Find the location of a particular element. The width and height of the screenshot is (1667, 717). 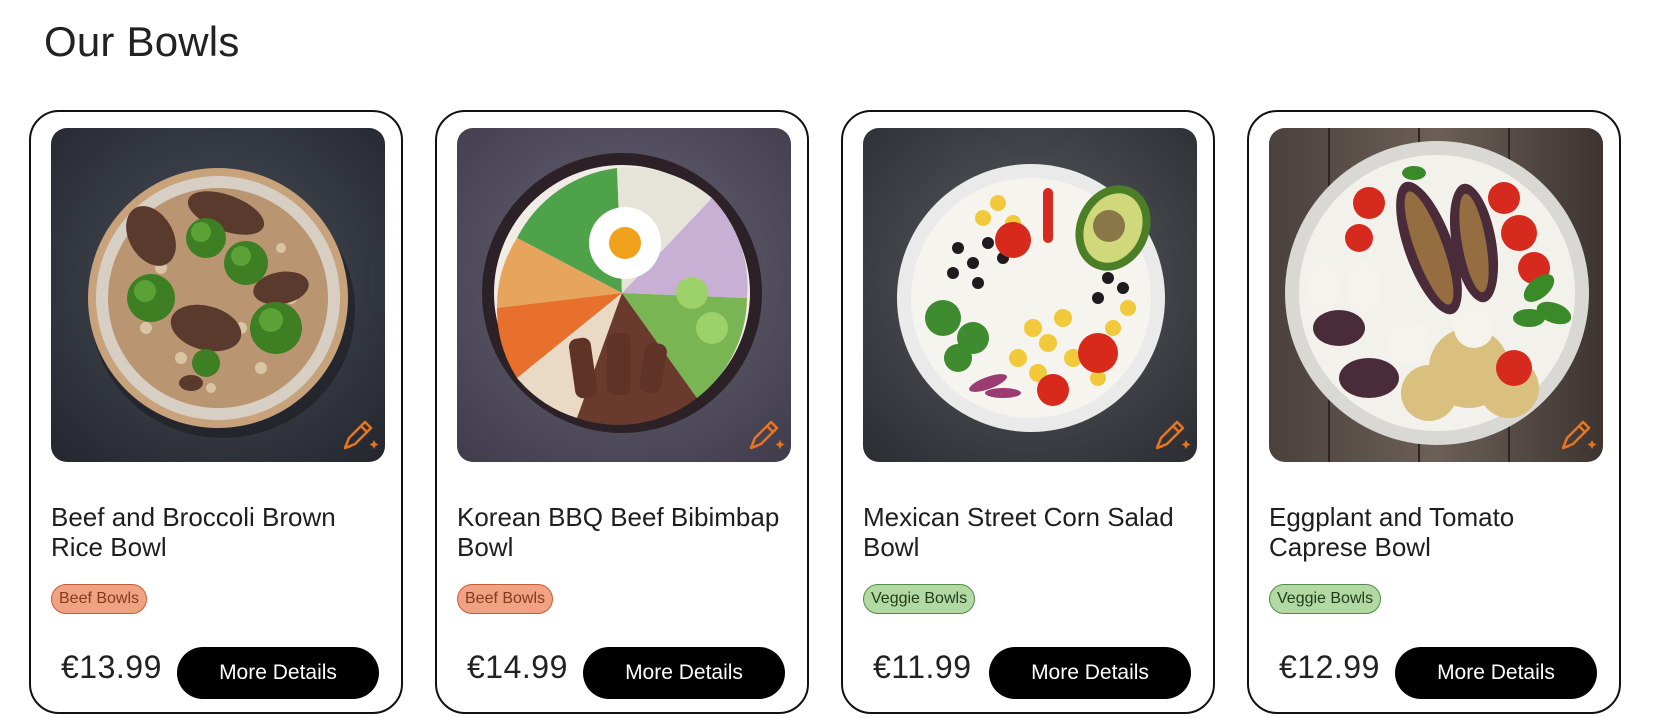

beef-broccoli-bowl-image is located at coordinates (218, 295).